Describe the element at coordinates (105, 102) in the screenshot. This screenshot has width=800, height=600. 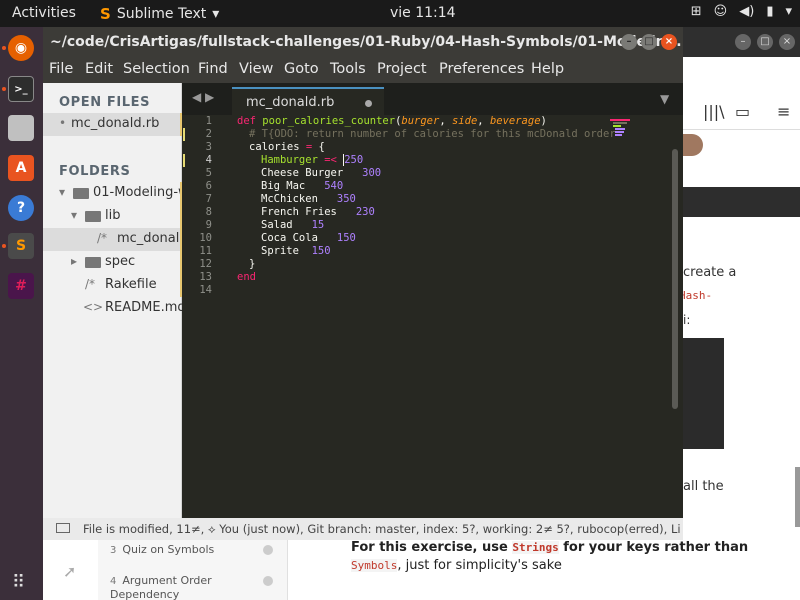
I see `open-files-header: OPEN FILES` at that location.